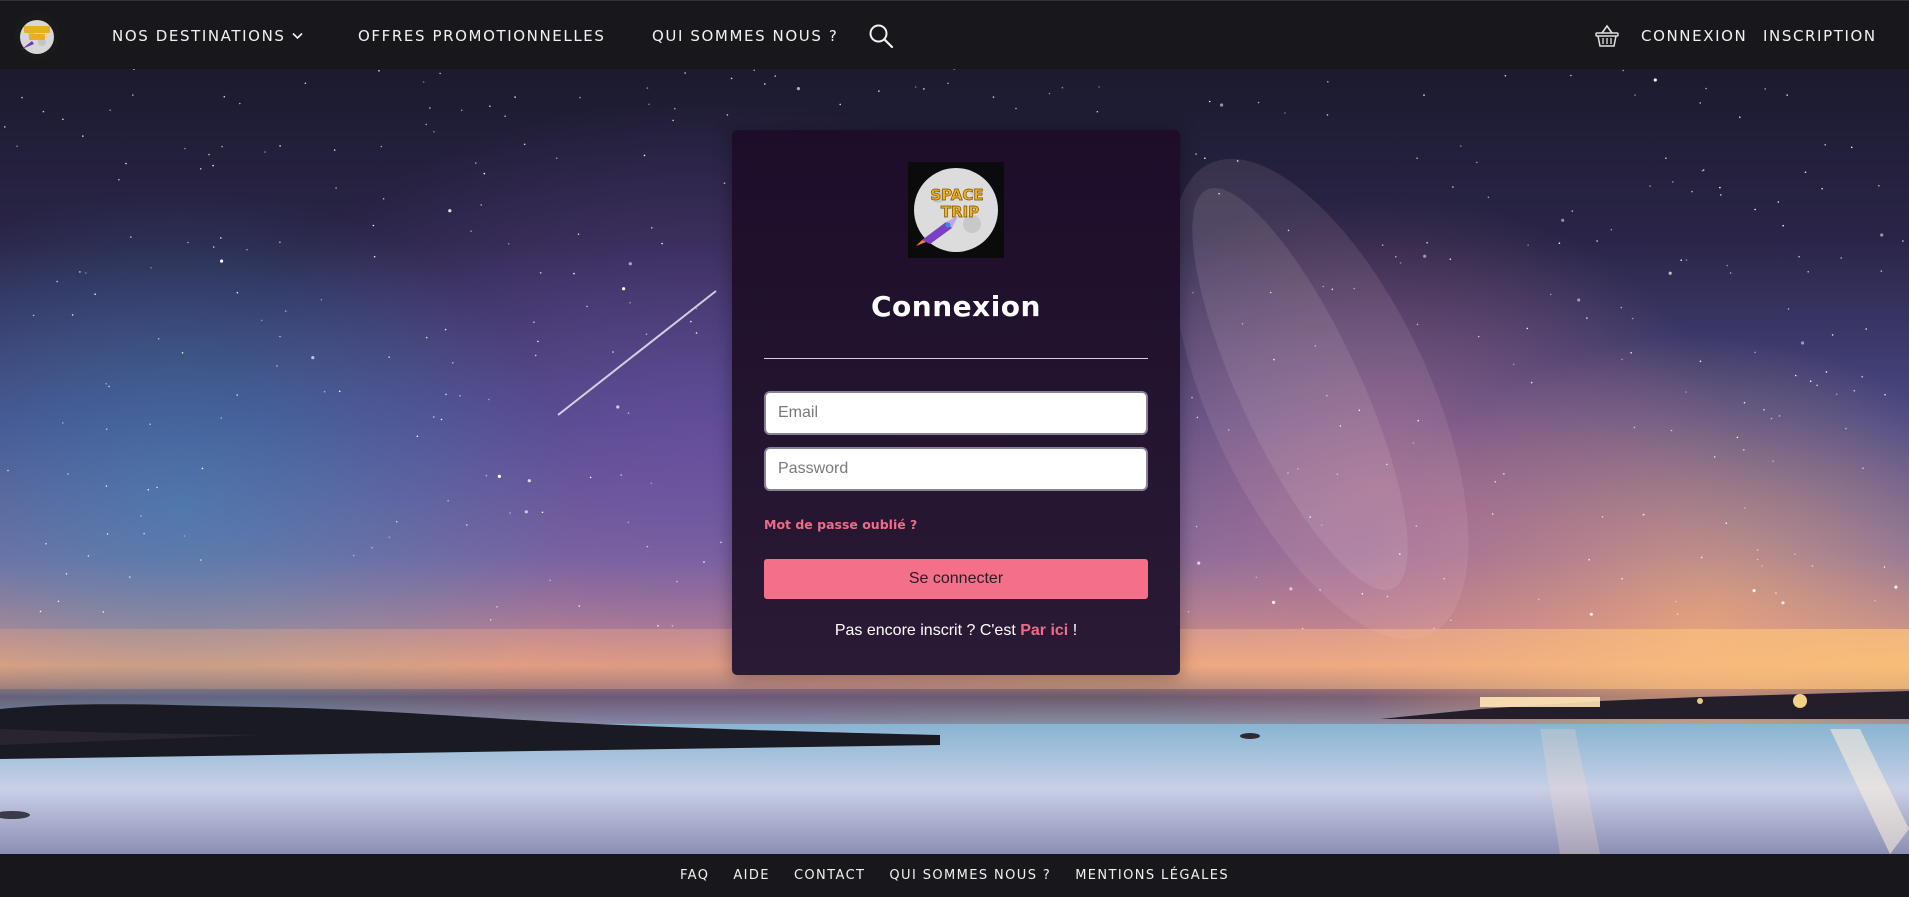 The width and height of the screenshot is (1909, 897). Describe the element at coordinates (881, 36) in the screenshot. I see `search-icon` at that location.